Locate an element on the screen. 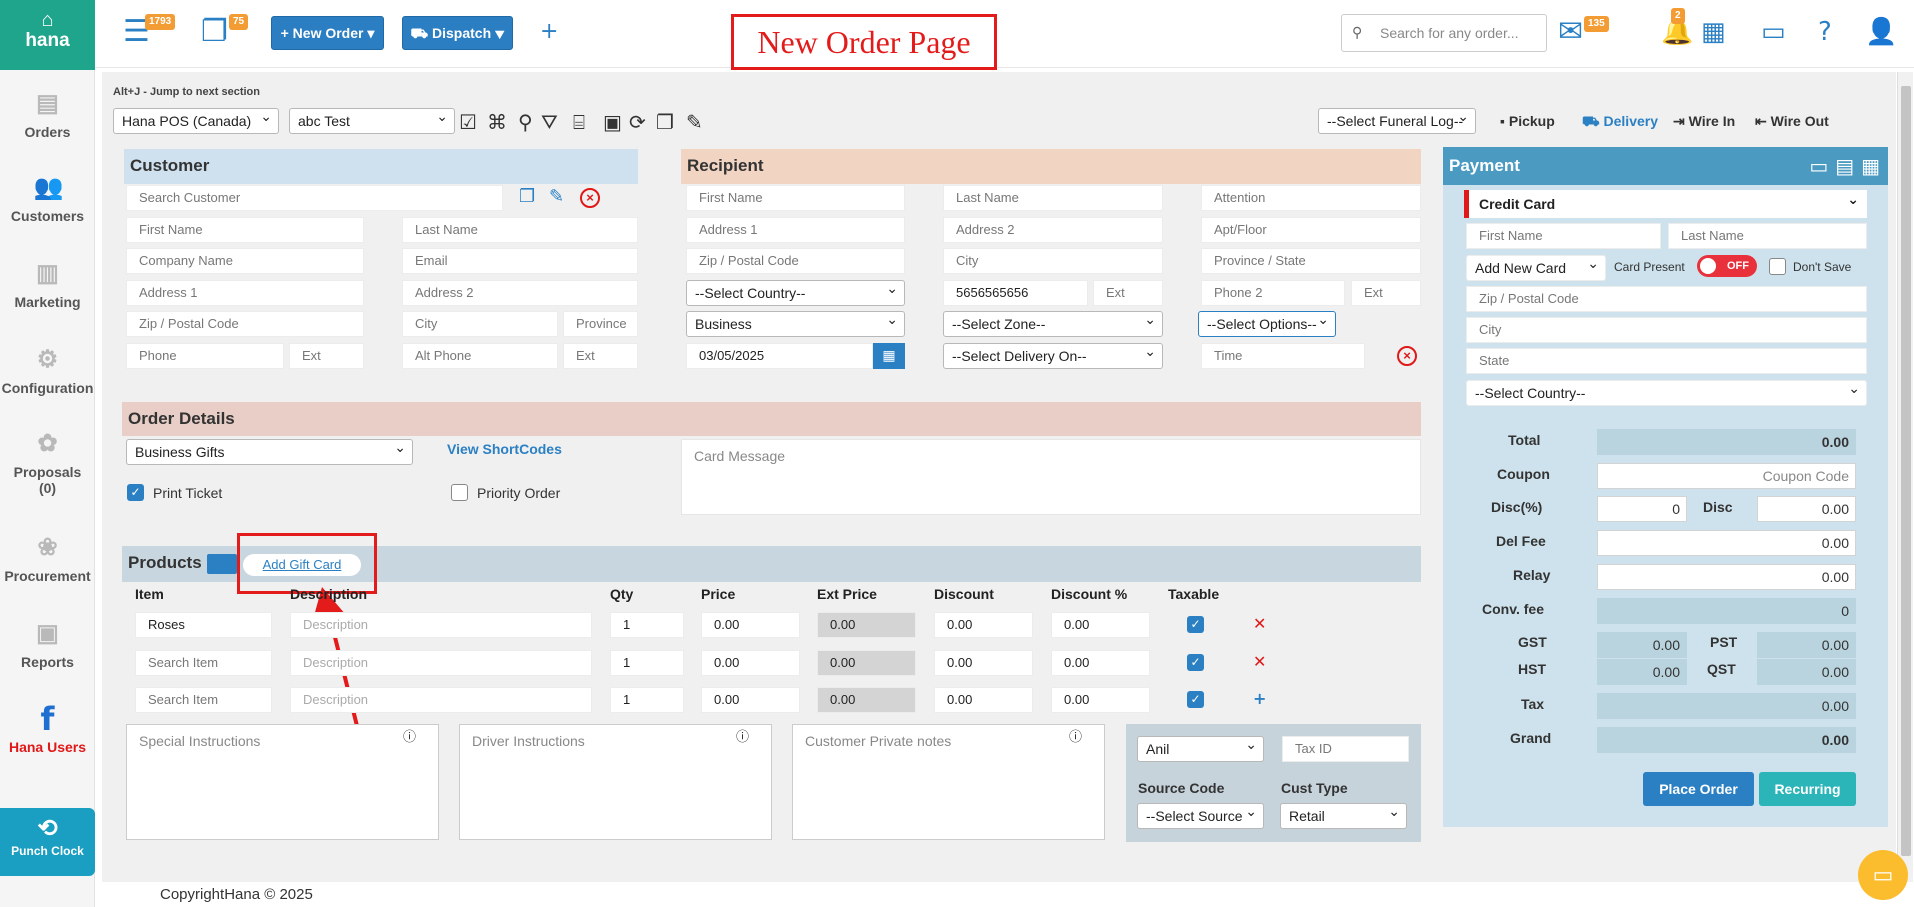 The height and width of the screenshot is (907, 1914). recipient-attention: Attention is located at coordinates (1311, 198).